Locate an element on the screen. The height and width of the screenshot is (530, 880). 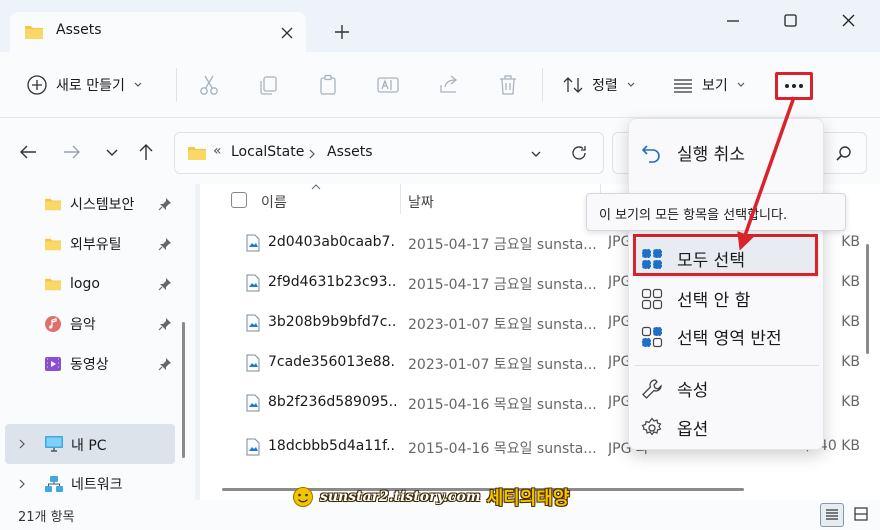
up-icon is located at coordinates (146, 152).